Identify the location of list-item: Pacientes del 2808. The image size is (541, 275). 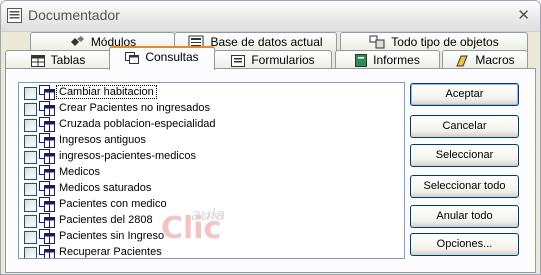
(202, 221).